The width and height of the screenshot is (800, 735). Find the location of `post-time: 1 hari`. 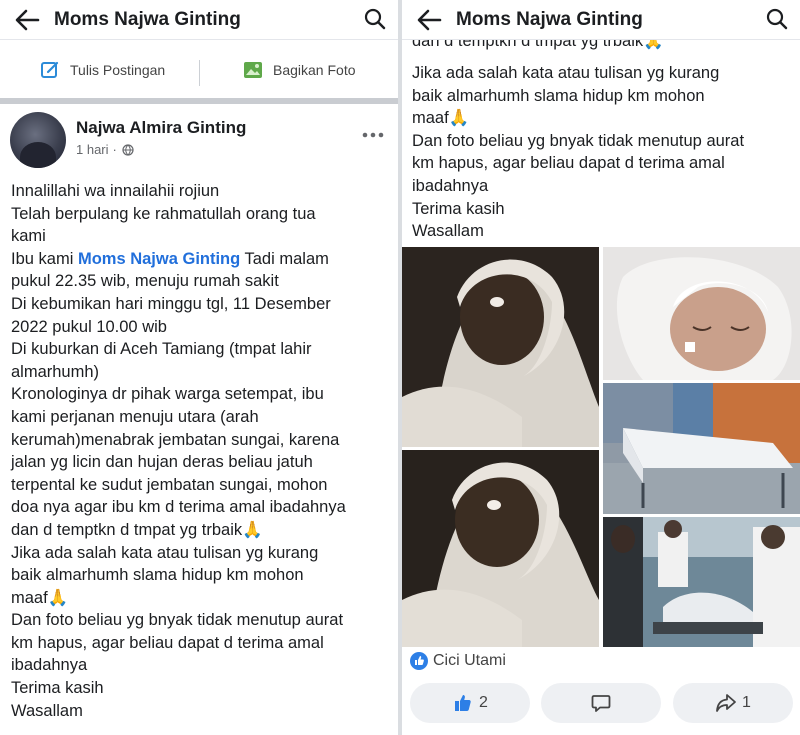

post-time: 1 hari is located at coordinates (92, 149).